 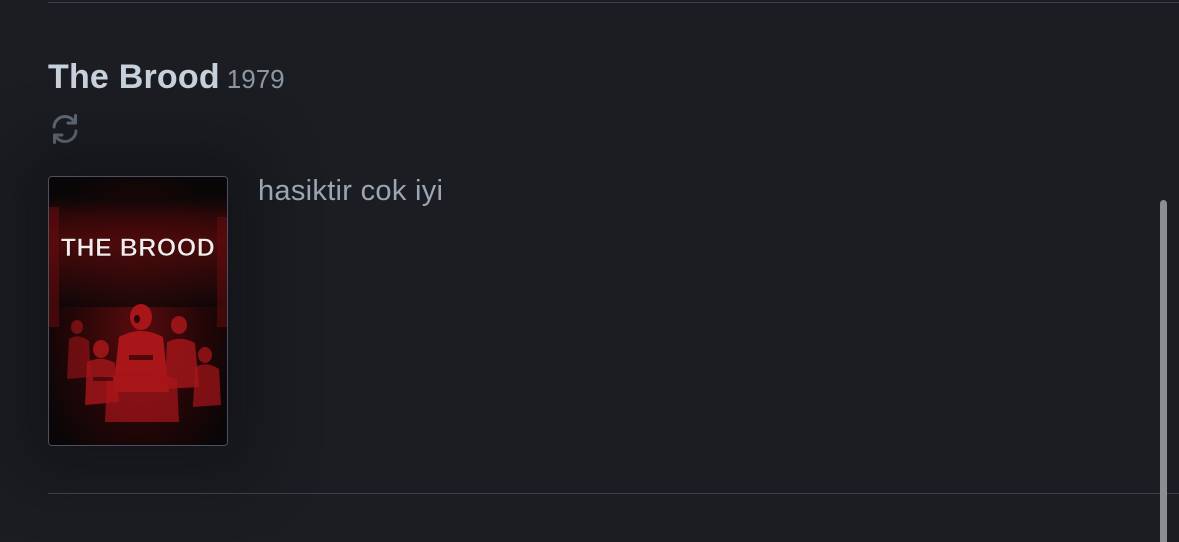 I want to click on divider-bottom, so click(x=613, y=493).